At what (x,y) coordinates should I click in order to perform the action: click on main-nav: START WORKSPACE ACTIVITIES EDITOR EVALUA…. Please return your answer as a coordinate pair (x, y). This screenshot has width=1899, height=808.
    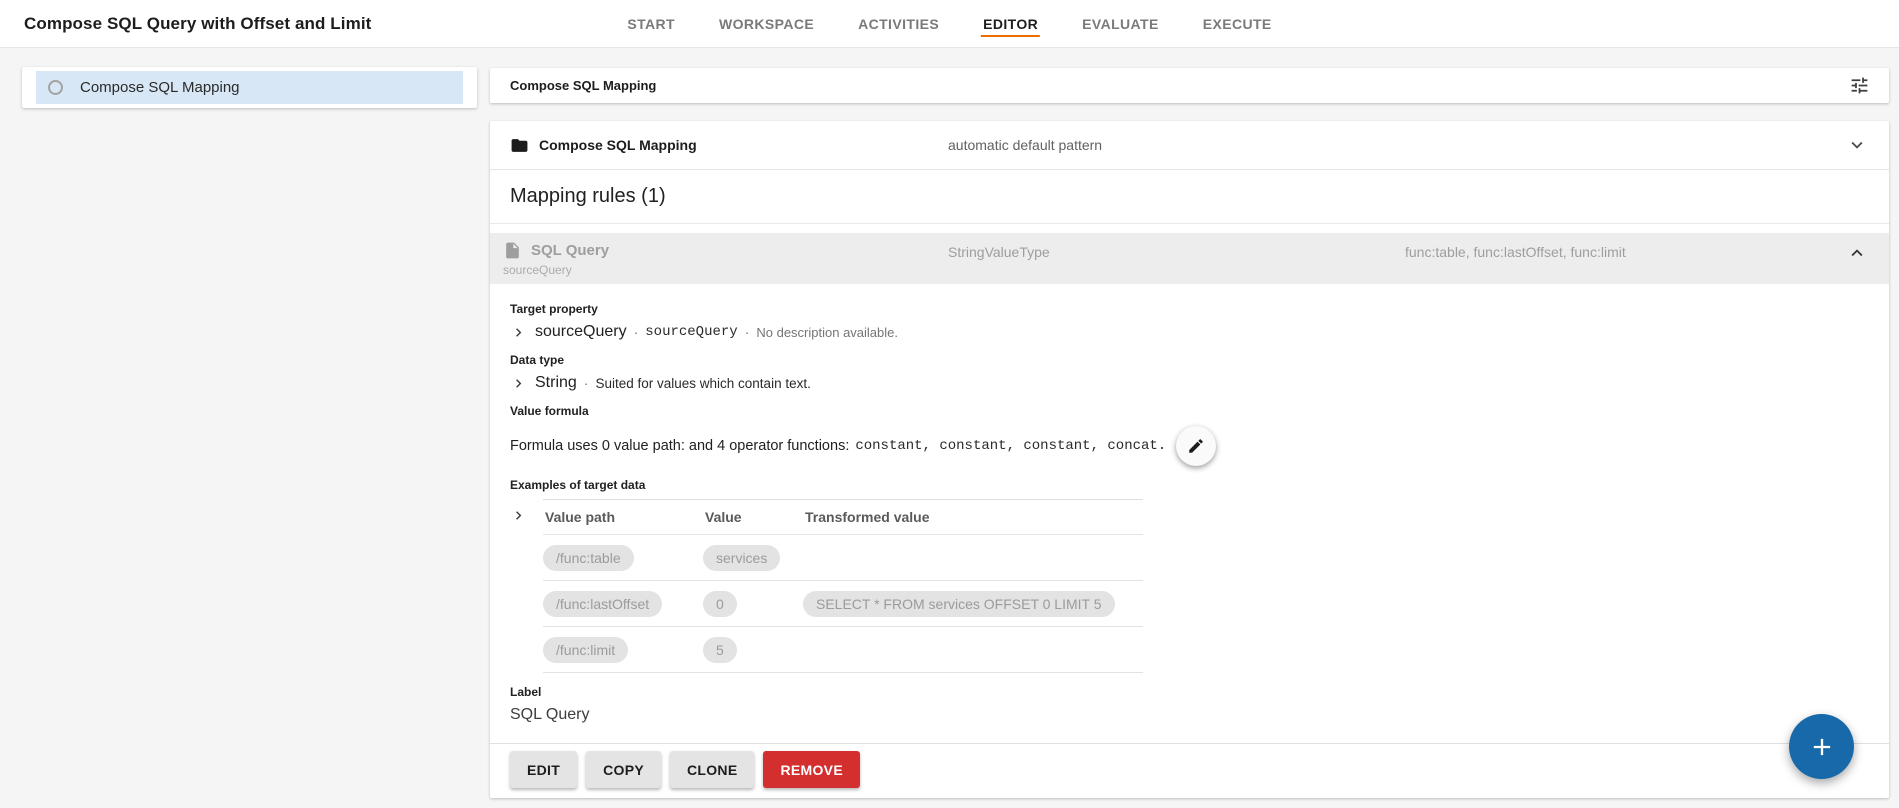
    Looking at the image, I should click on (949, 24).